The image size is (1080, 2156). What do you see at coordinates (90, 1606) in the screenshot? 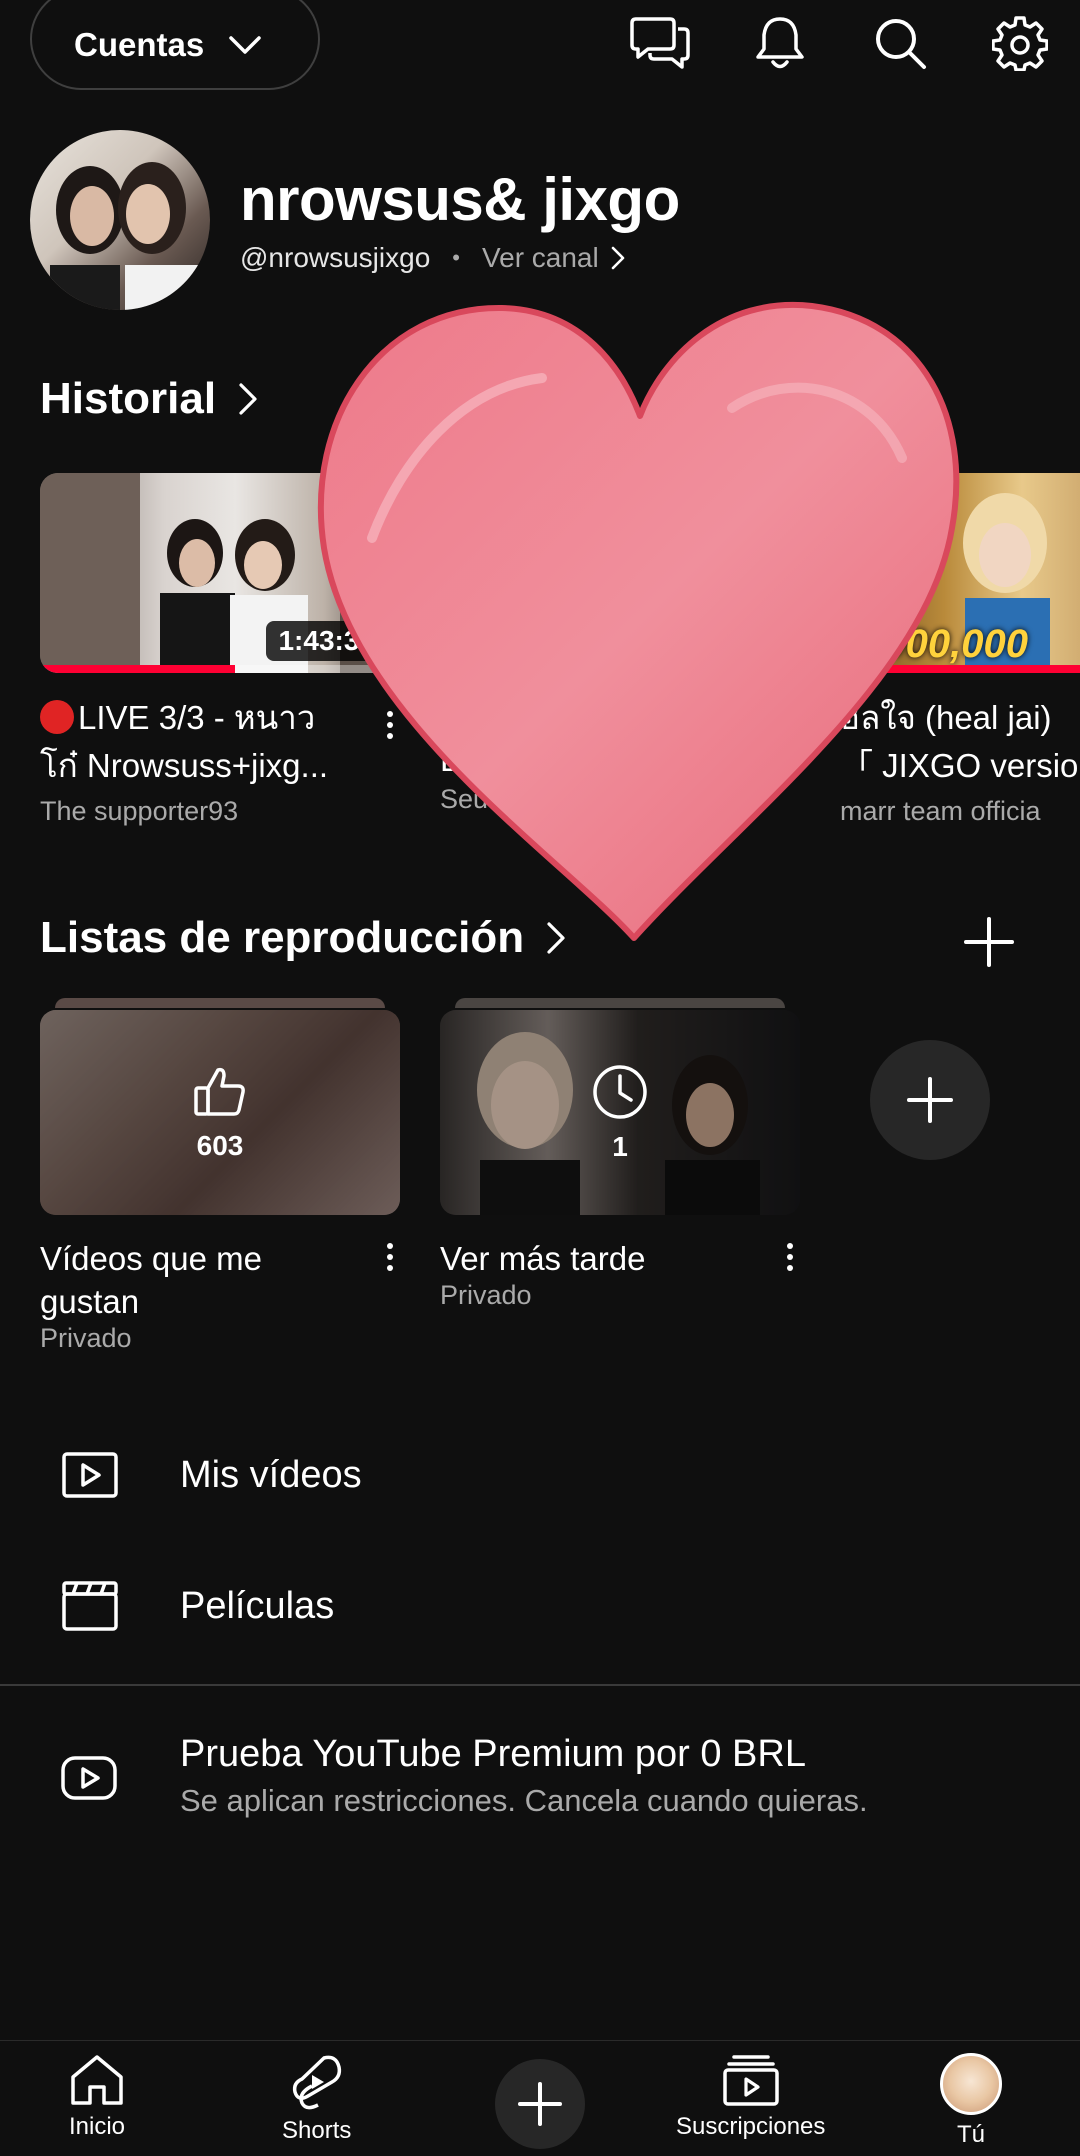
I see `clapperboard-icon` at bounding box center [90, 1606].